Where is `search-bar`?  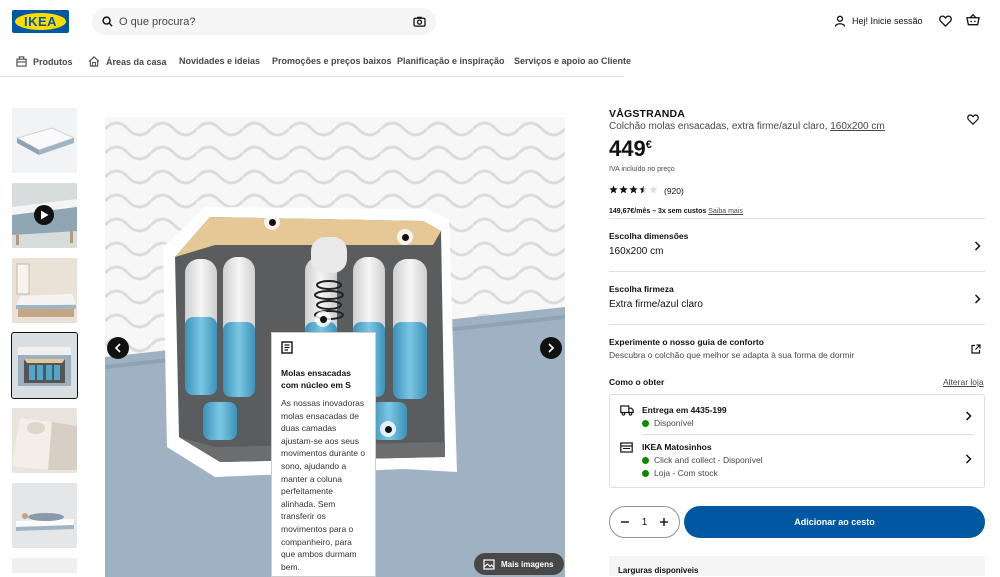
search-bar is located at coordinates (264, 21).